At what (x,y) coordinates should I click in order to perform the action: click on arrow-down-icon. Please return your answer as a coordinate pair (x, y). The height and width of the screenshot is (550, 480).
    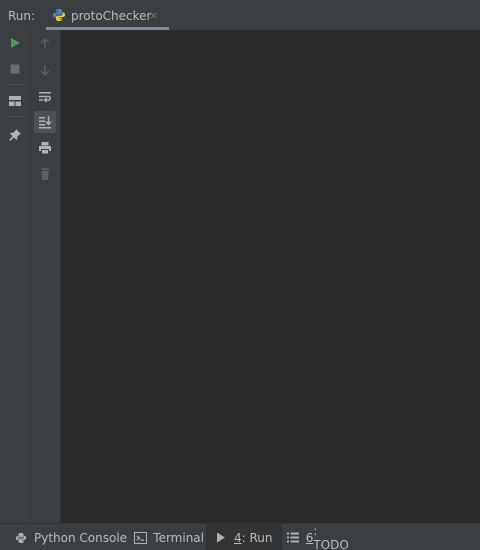
    Looking at the image, I should click on (45, 70).